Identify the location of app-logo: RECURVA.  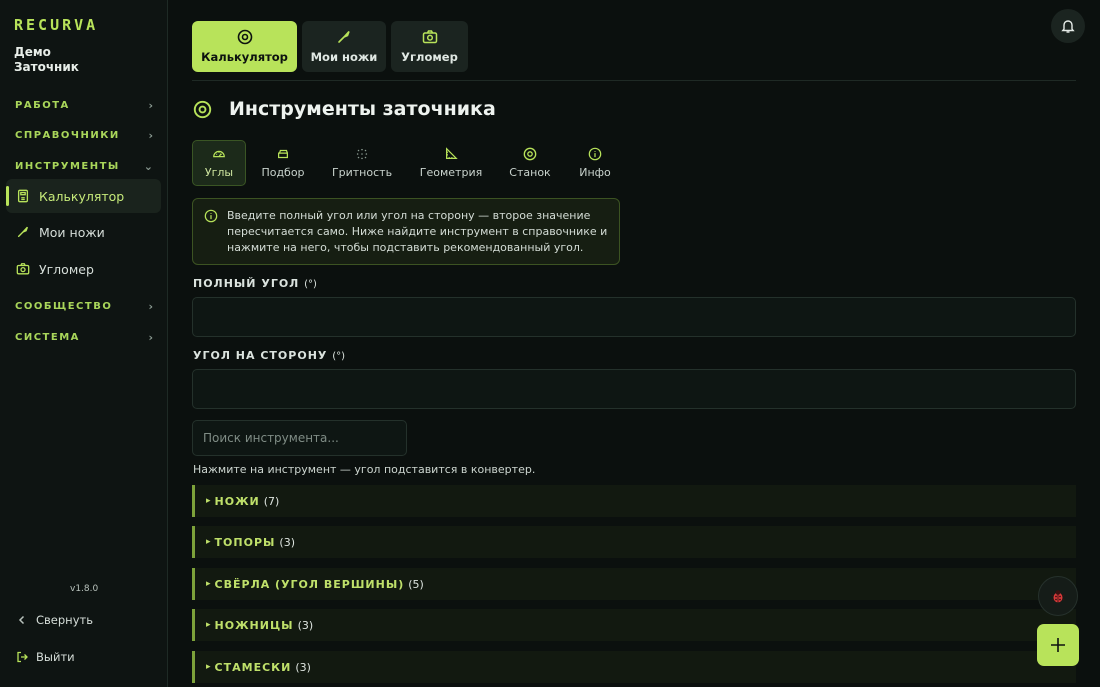
(56, 25).